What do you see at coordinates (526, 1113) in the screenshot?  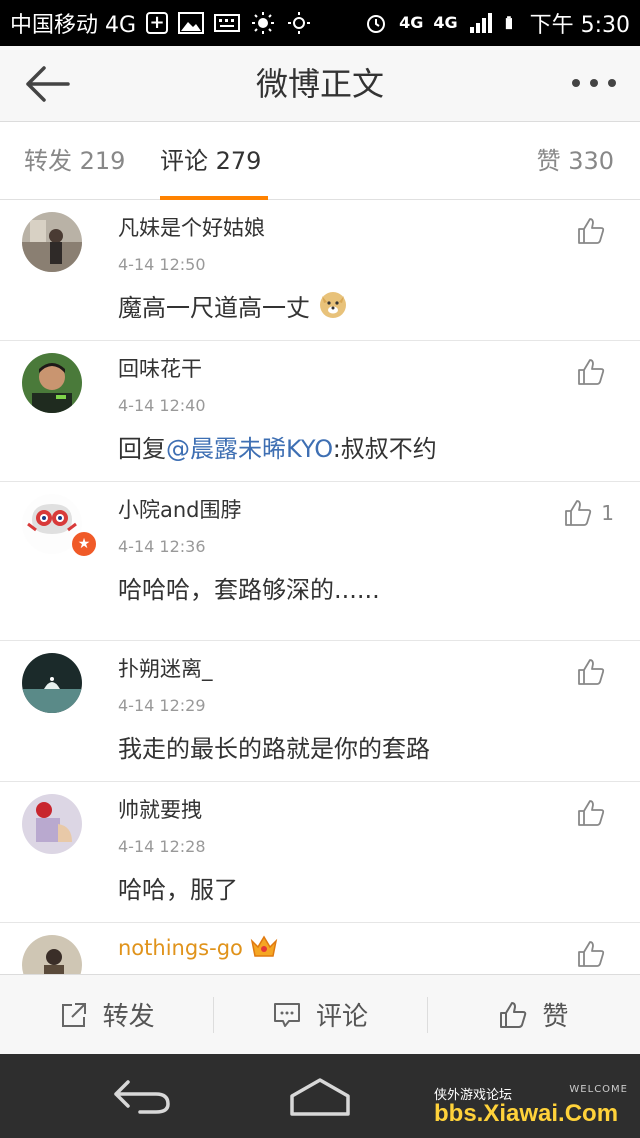 I see `watermark-url: bbs.Xiawai.Com` at bounding box center [526, 1113].